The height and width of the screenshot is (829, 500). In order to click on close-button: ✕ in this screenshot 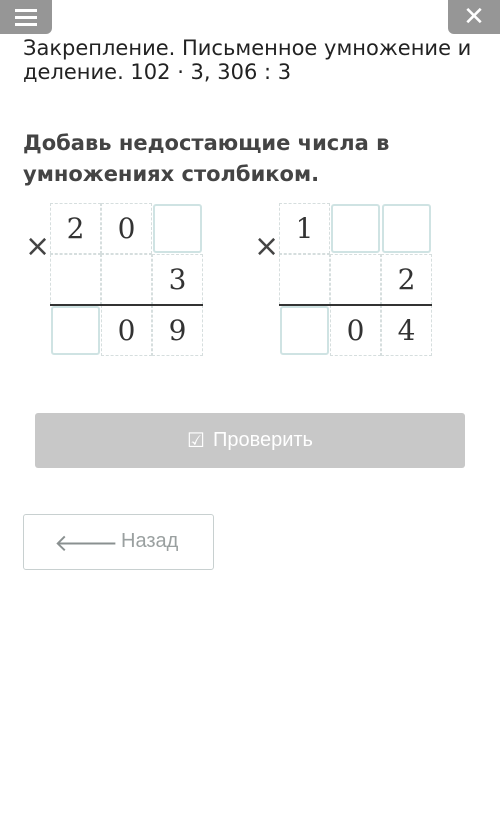, I will do `click(474, 17)`.